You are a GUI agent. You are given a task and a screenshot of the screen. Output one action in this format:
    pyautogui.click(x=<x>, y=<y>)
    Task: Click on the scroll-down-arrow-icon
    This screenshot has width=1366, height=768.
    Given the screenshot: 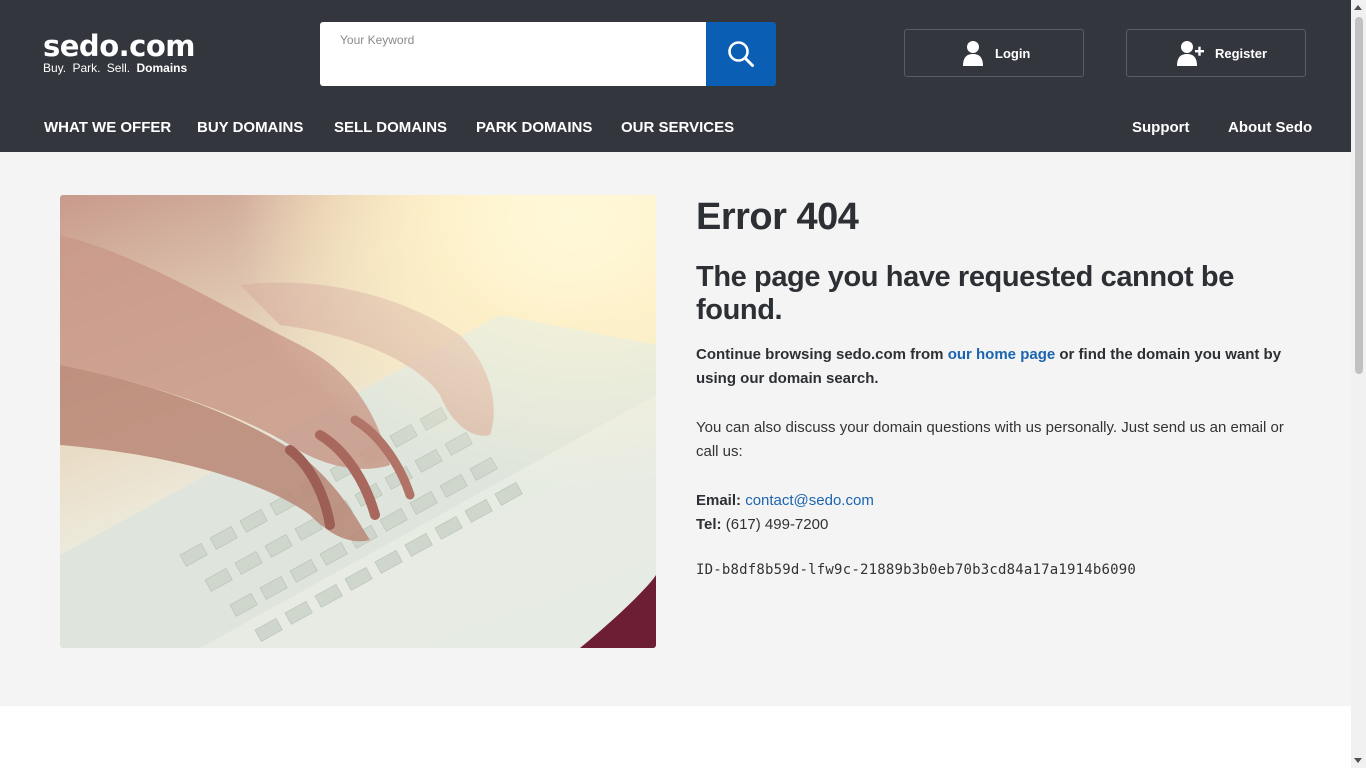 What is the action you would take?
    pyautogui.click(x=1358, y=760)
    